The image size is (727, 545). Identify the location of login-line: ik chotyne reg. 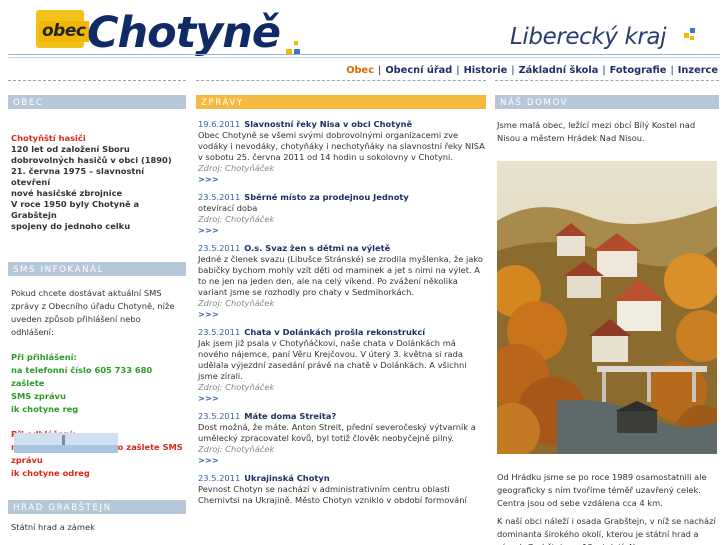
(45, 409).